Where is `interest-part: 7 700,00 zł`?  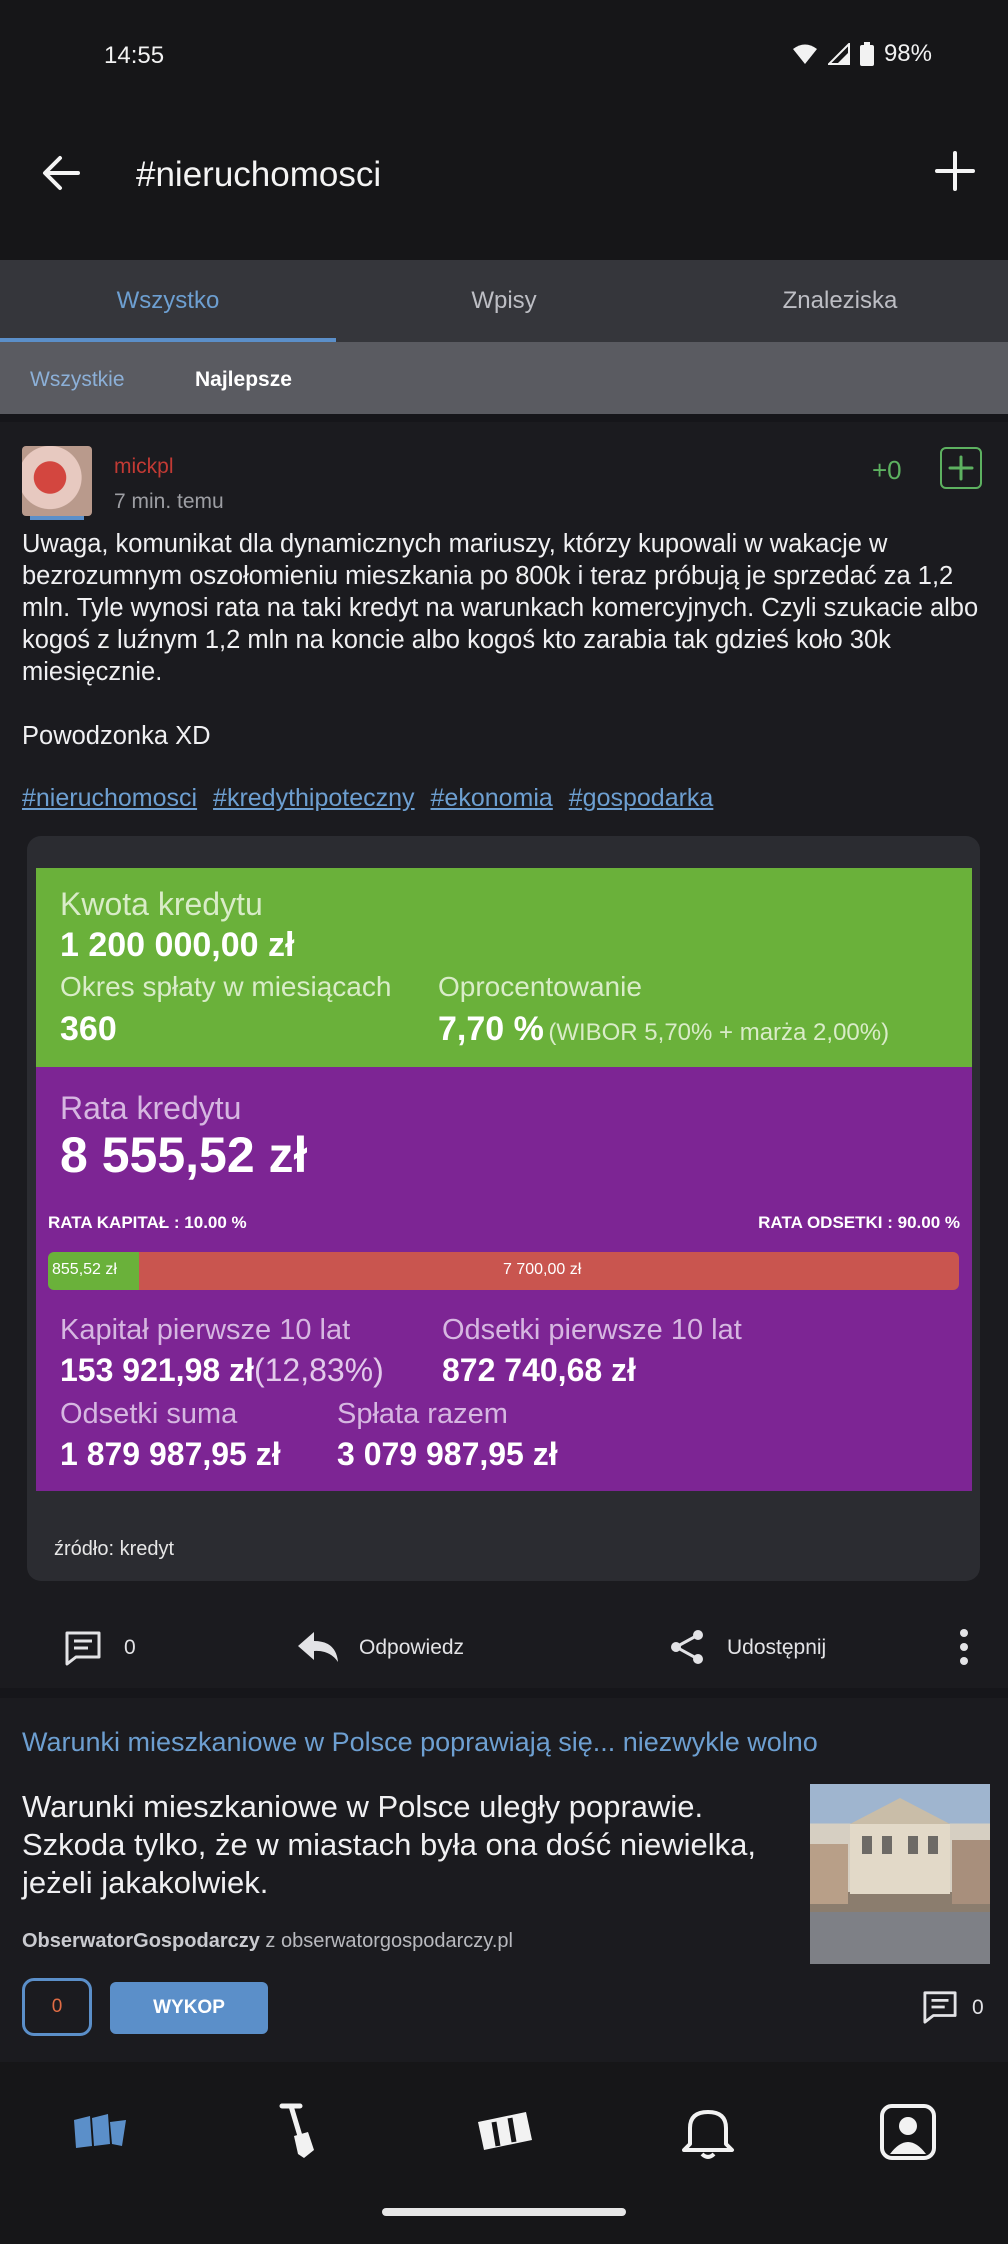 interest-part: 7 700,00 zł is located at coordinates (542, 1269).